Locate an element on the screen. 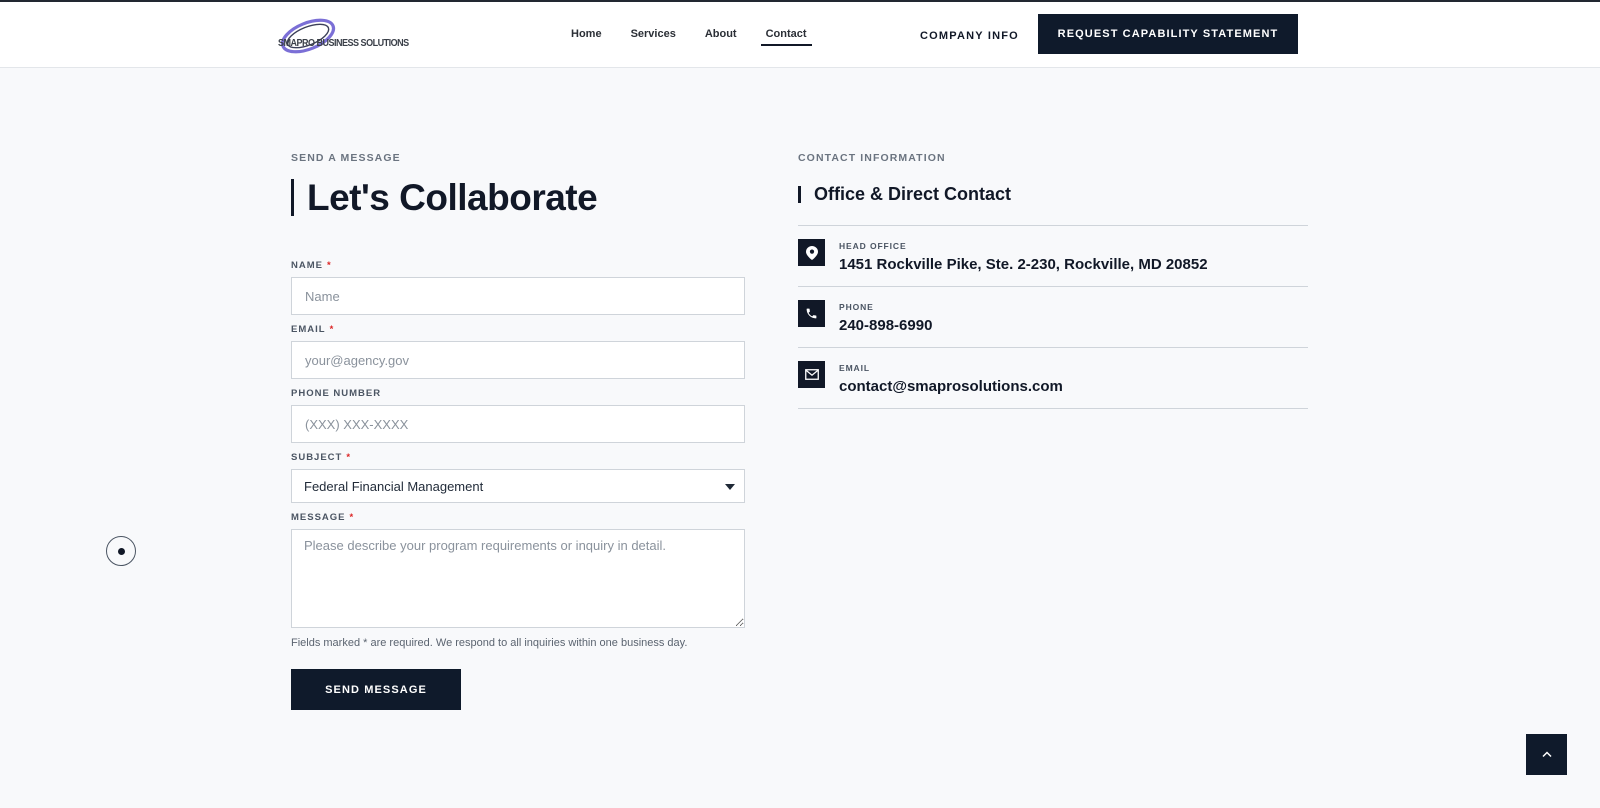  contact-eyebrow: CONTACT INFORMATION is located at coordinates (872, 158).